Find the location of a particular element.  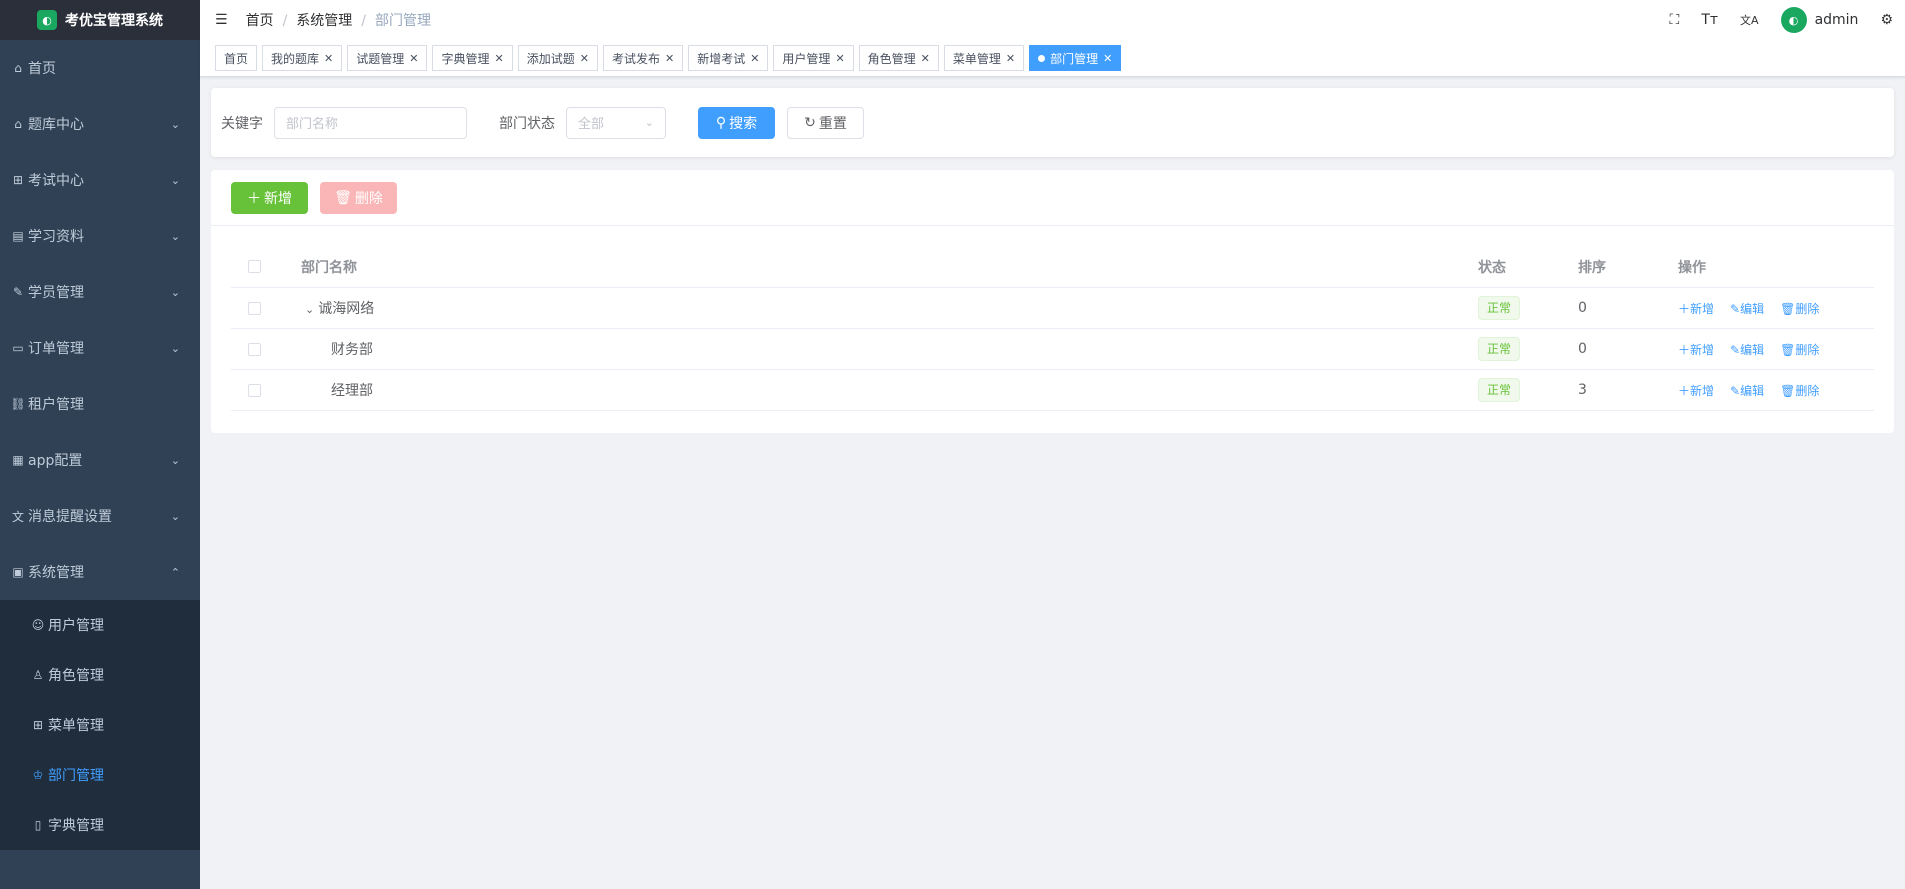

sidebar-subitem-3: ♔ 部门管理 is located at coordinates (100, 775).